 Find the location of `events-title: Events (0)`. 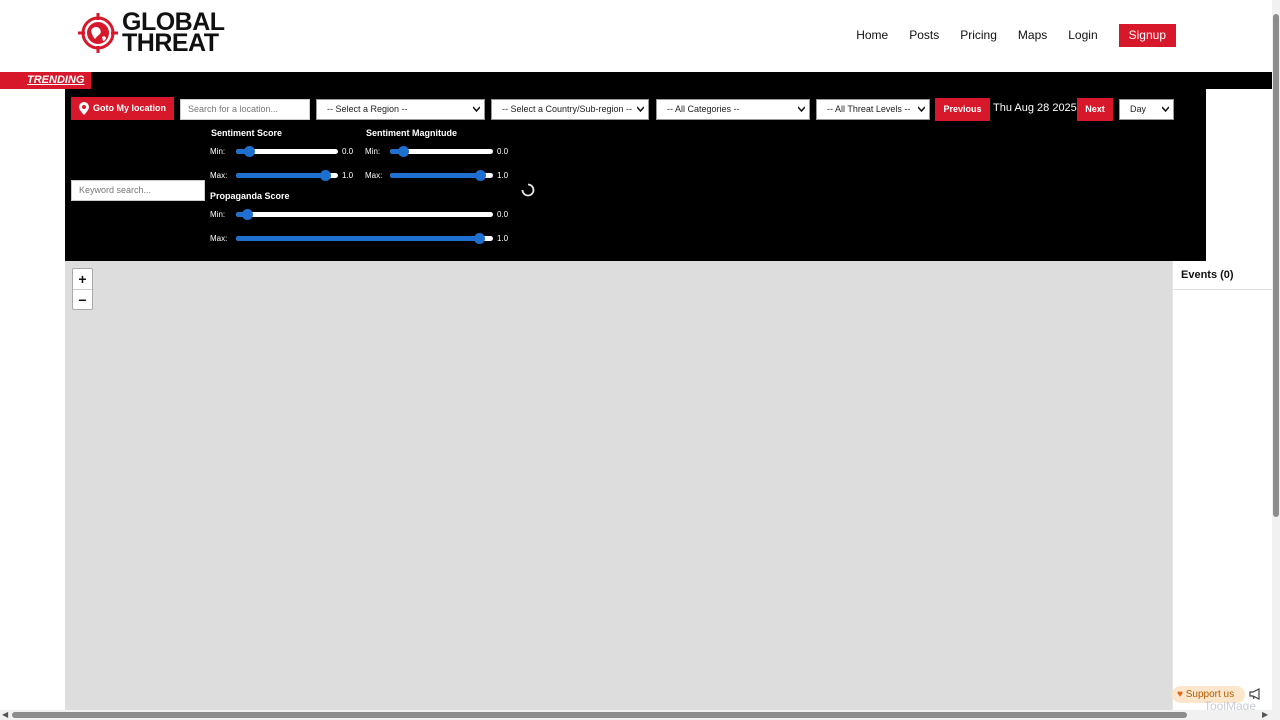

events-title: Events (0) is located at coordinates (1222, 275).